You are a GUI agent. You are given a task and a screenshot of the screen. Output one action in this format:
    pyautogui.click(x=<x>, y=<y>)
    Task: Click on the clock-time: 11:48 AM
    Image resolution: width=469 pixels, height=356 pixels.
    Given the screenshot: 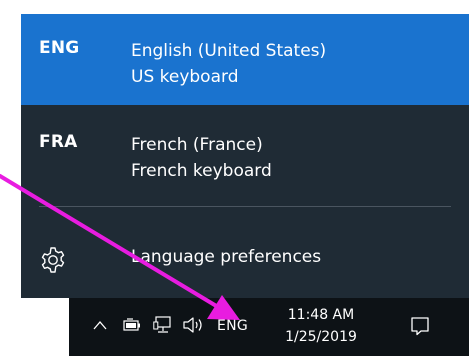 What is the action you would take?
    pyautogui.click(x=321, y=315)
    